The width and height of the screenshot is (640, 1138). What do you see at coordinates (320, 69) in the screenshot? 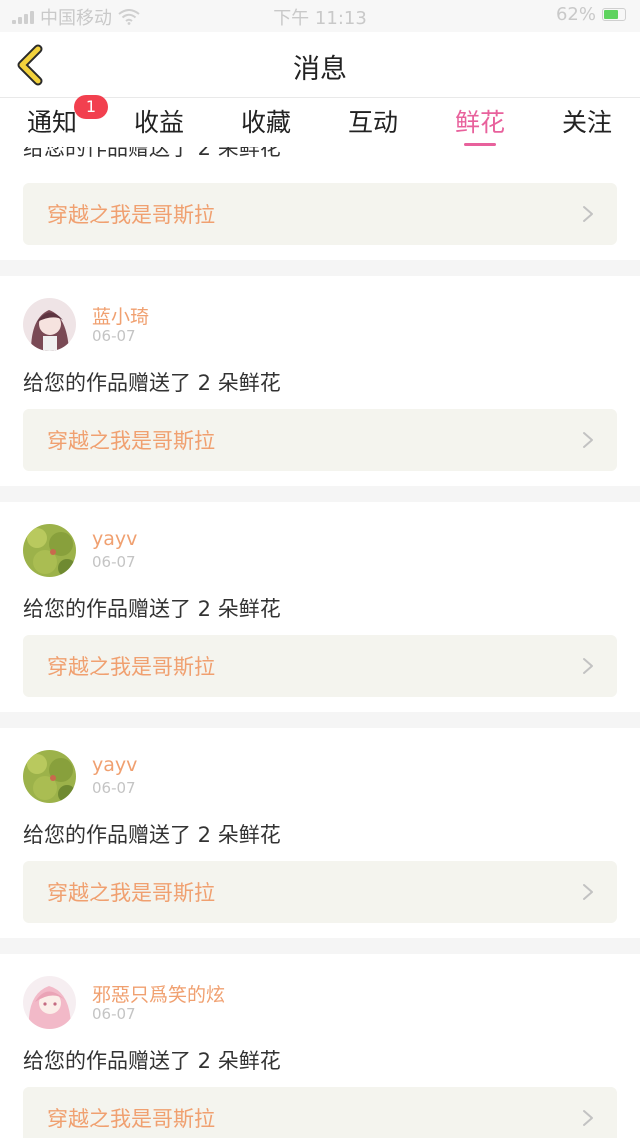
I see `page-title: 消息` at bounding box center [320, 69].